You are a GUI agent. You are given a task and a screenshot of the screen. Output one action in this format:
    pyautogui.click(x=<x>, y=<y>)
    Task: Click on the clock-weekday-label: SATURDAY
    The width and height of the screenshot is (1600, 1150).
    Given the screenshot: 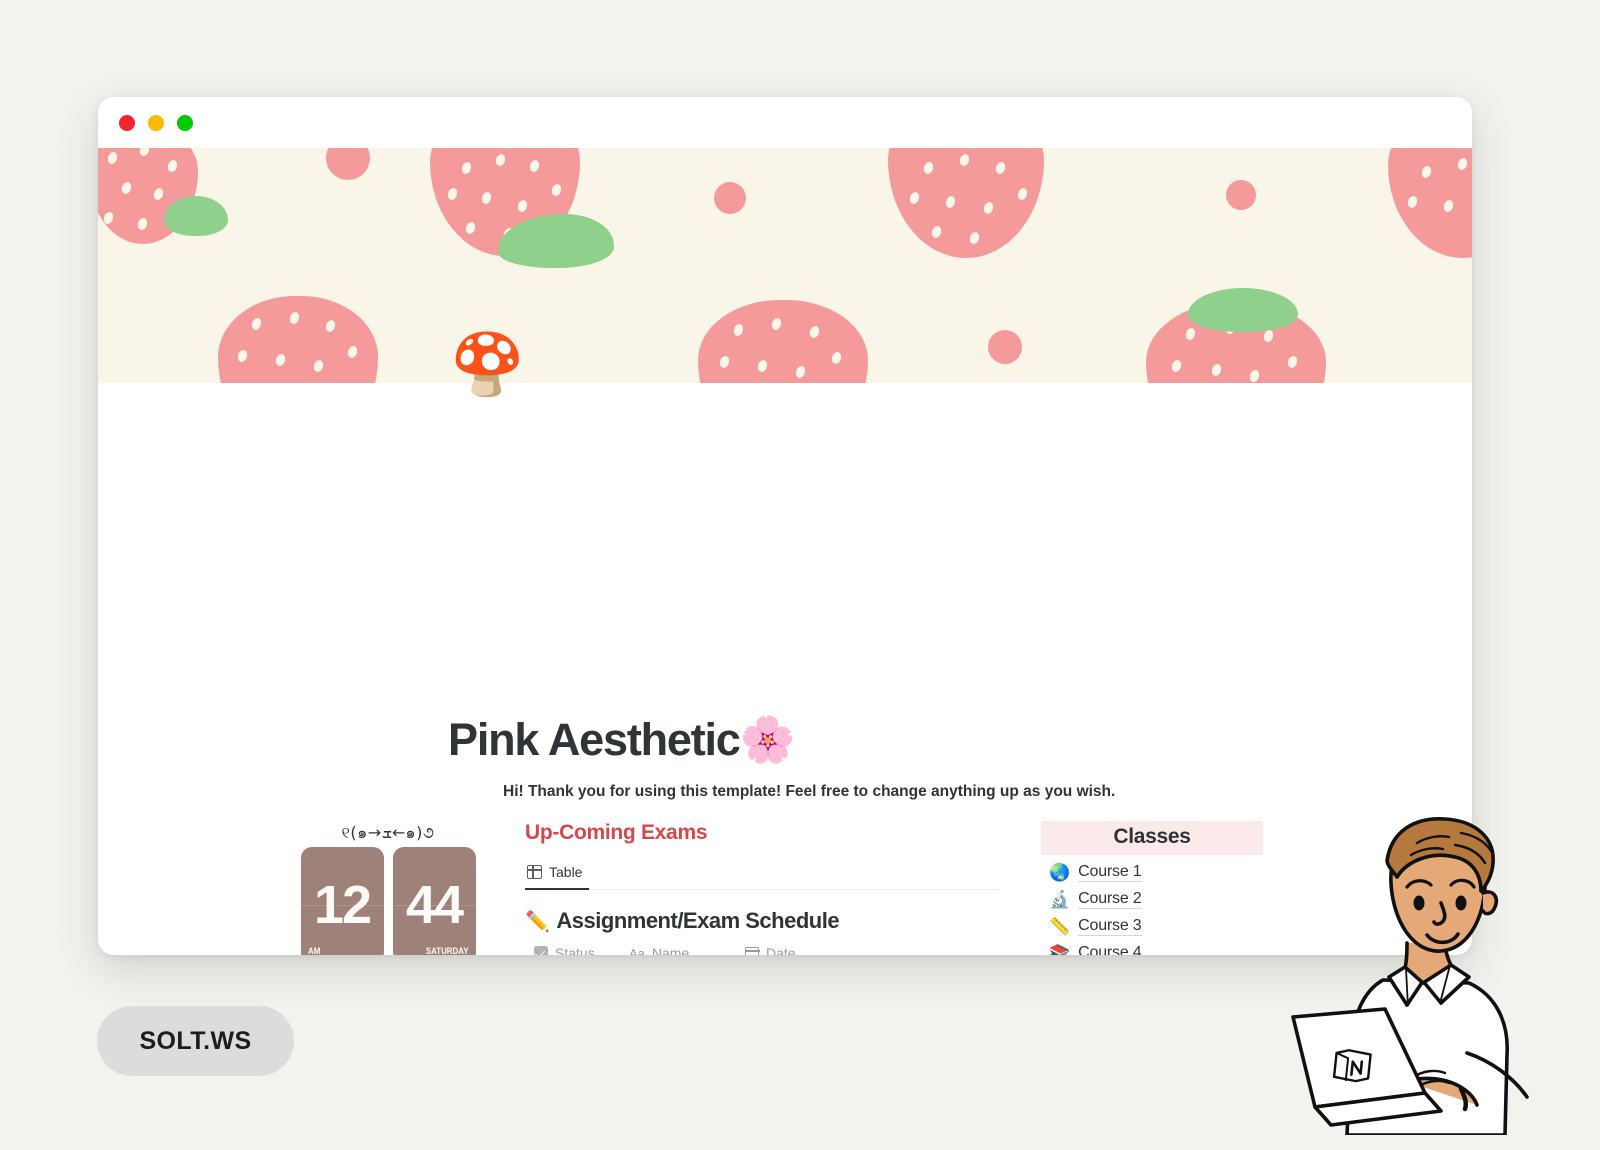 What is the action you would take?
    pyautogui.click(x=447, y=950)
    